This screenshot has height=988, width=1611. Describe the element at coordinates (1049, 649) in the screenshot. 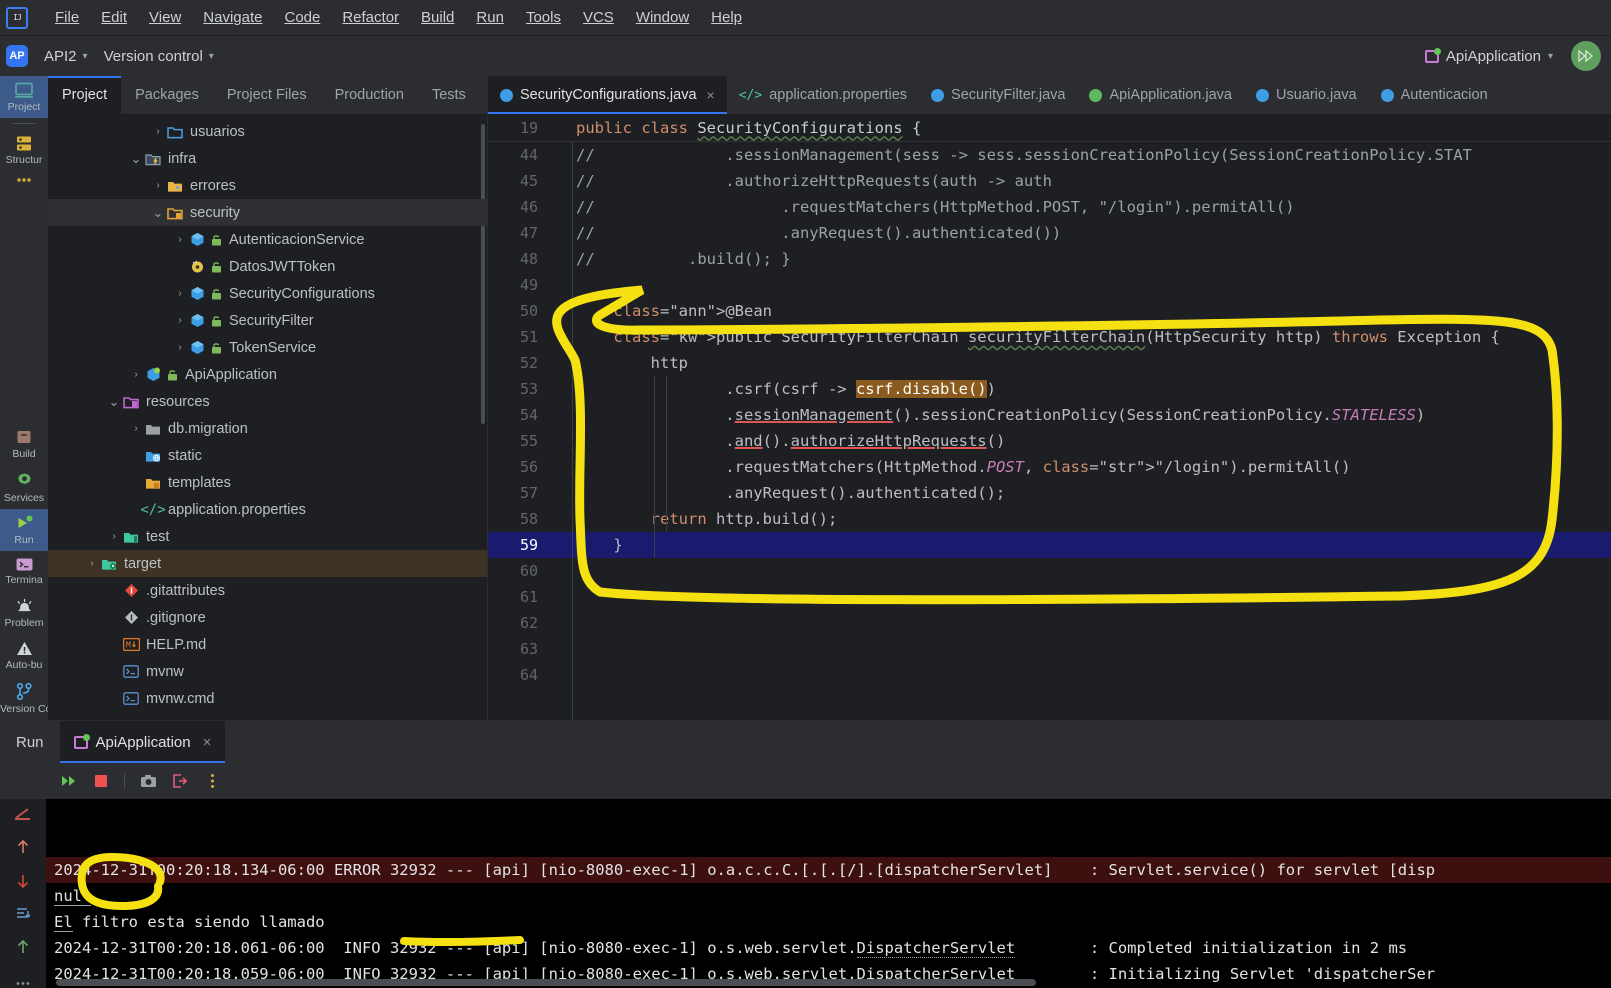

I see `code-line: 63` at that location.